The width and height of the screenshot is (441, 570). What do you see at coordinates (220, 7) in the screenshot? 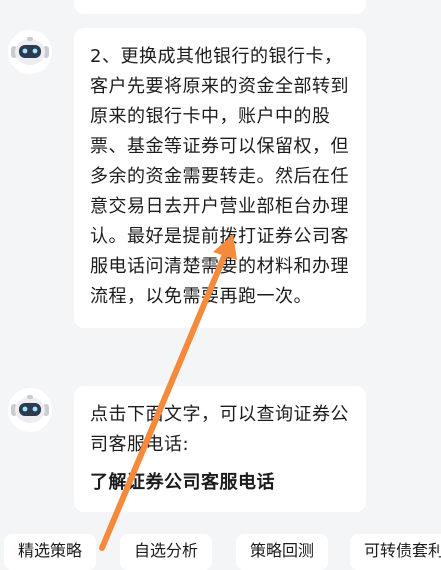
I see `previous-message-bubble` at bounding box center [220, 7].